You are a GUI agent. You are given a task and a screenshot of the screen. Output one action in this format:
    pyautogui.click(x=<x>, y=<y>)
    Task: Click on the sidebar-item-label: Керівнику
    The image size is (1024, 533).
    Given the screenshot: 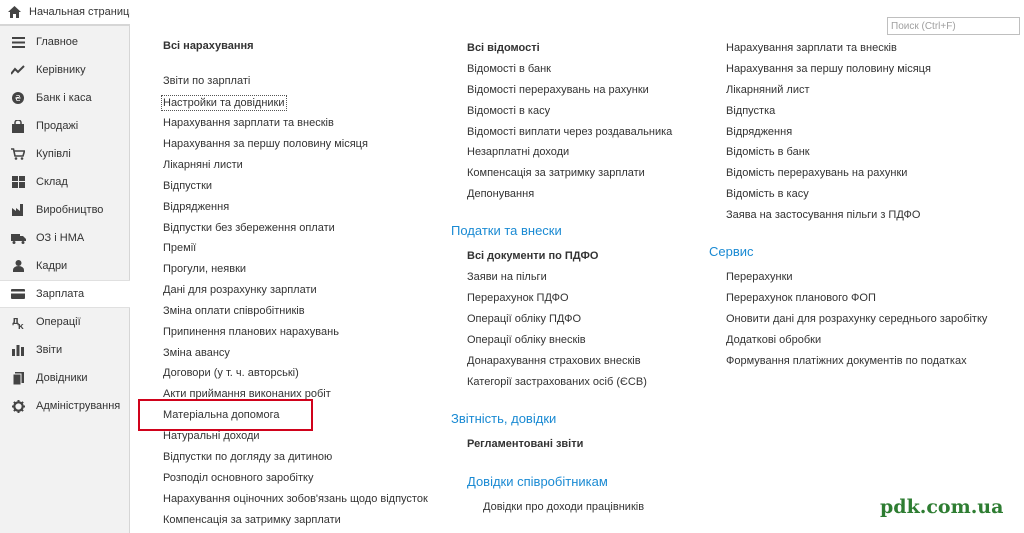 What is the action you would take?
    pyautogui.click(x=61, y=70)
    